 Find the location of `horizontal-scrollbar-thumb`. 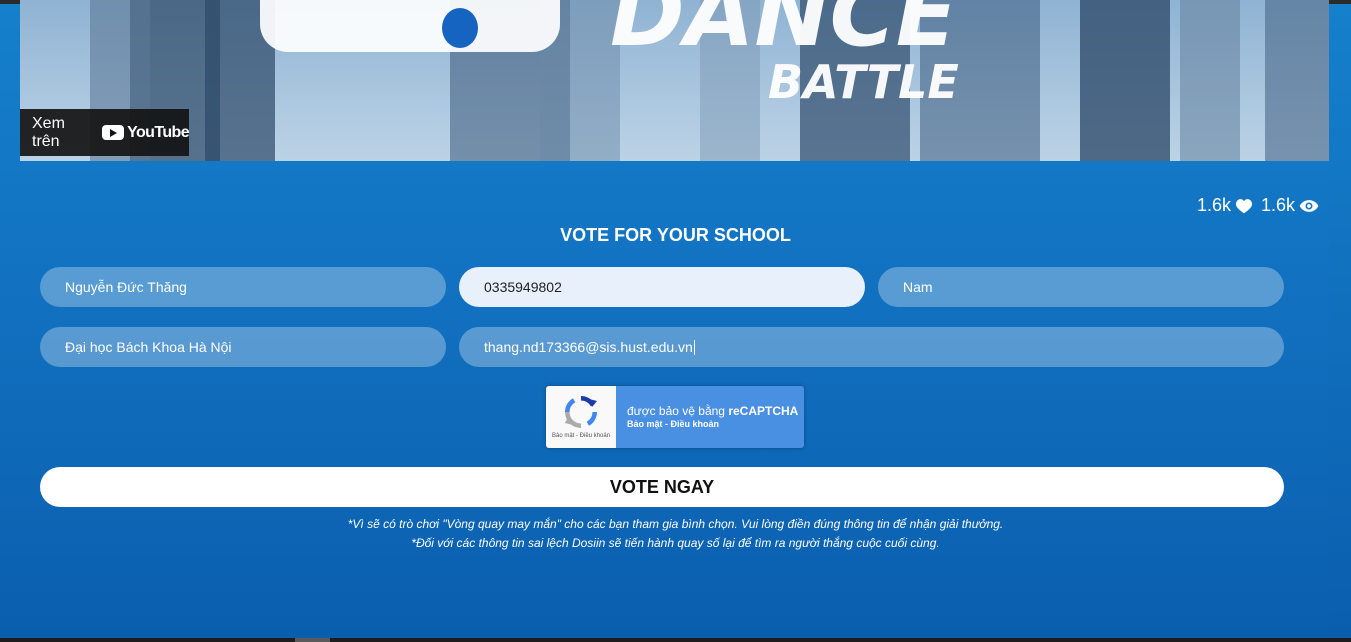

horizontal-scrollbar-thumb is located at coordinates (312, 640).